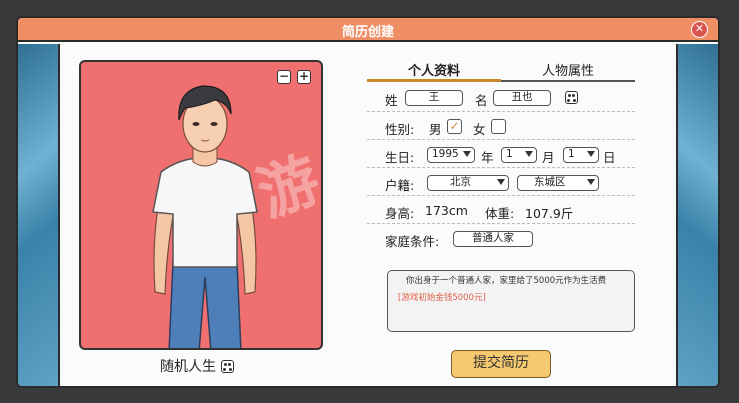 This screenshot has width=739, height=403. What do you see at coordinates (581, 155) in the screenshot?
I see `birth-day-select: 1` at bounding box center [581, 155].